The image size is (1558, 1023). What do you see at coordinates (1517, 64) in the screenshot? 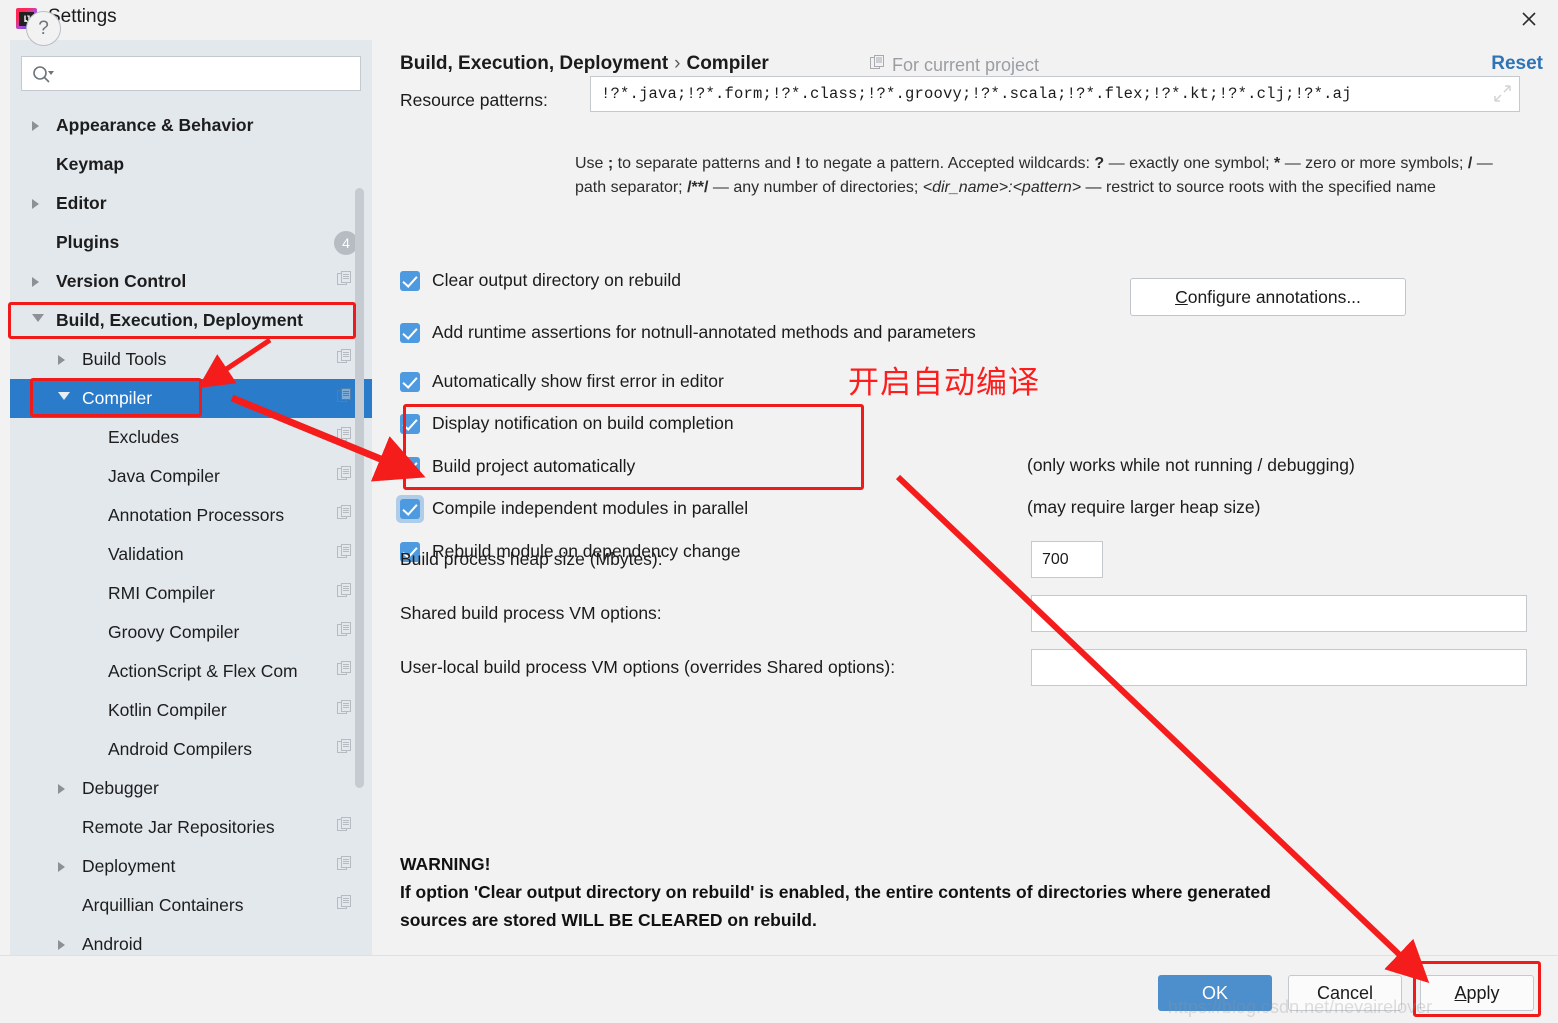
I see `reset-link: Reset` at bounding box center [1517, 64].